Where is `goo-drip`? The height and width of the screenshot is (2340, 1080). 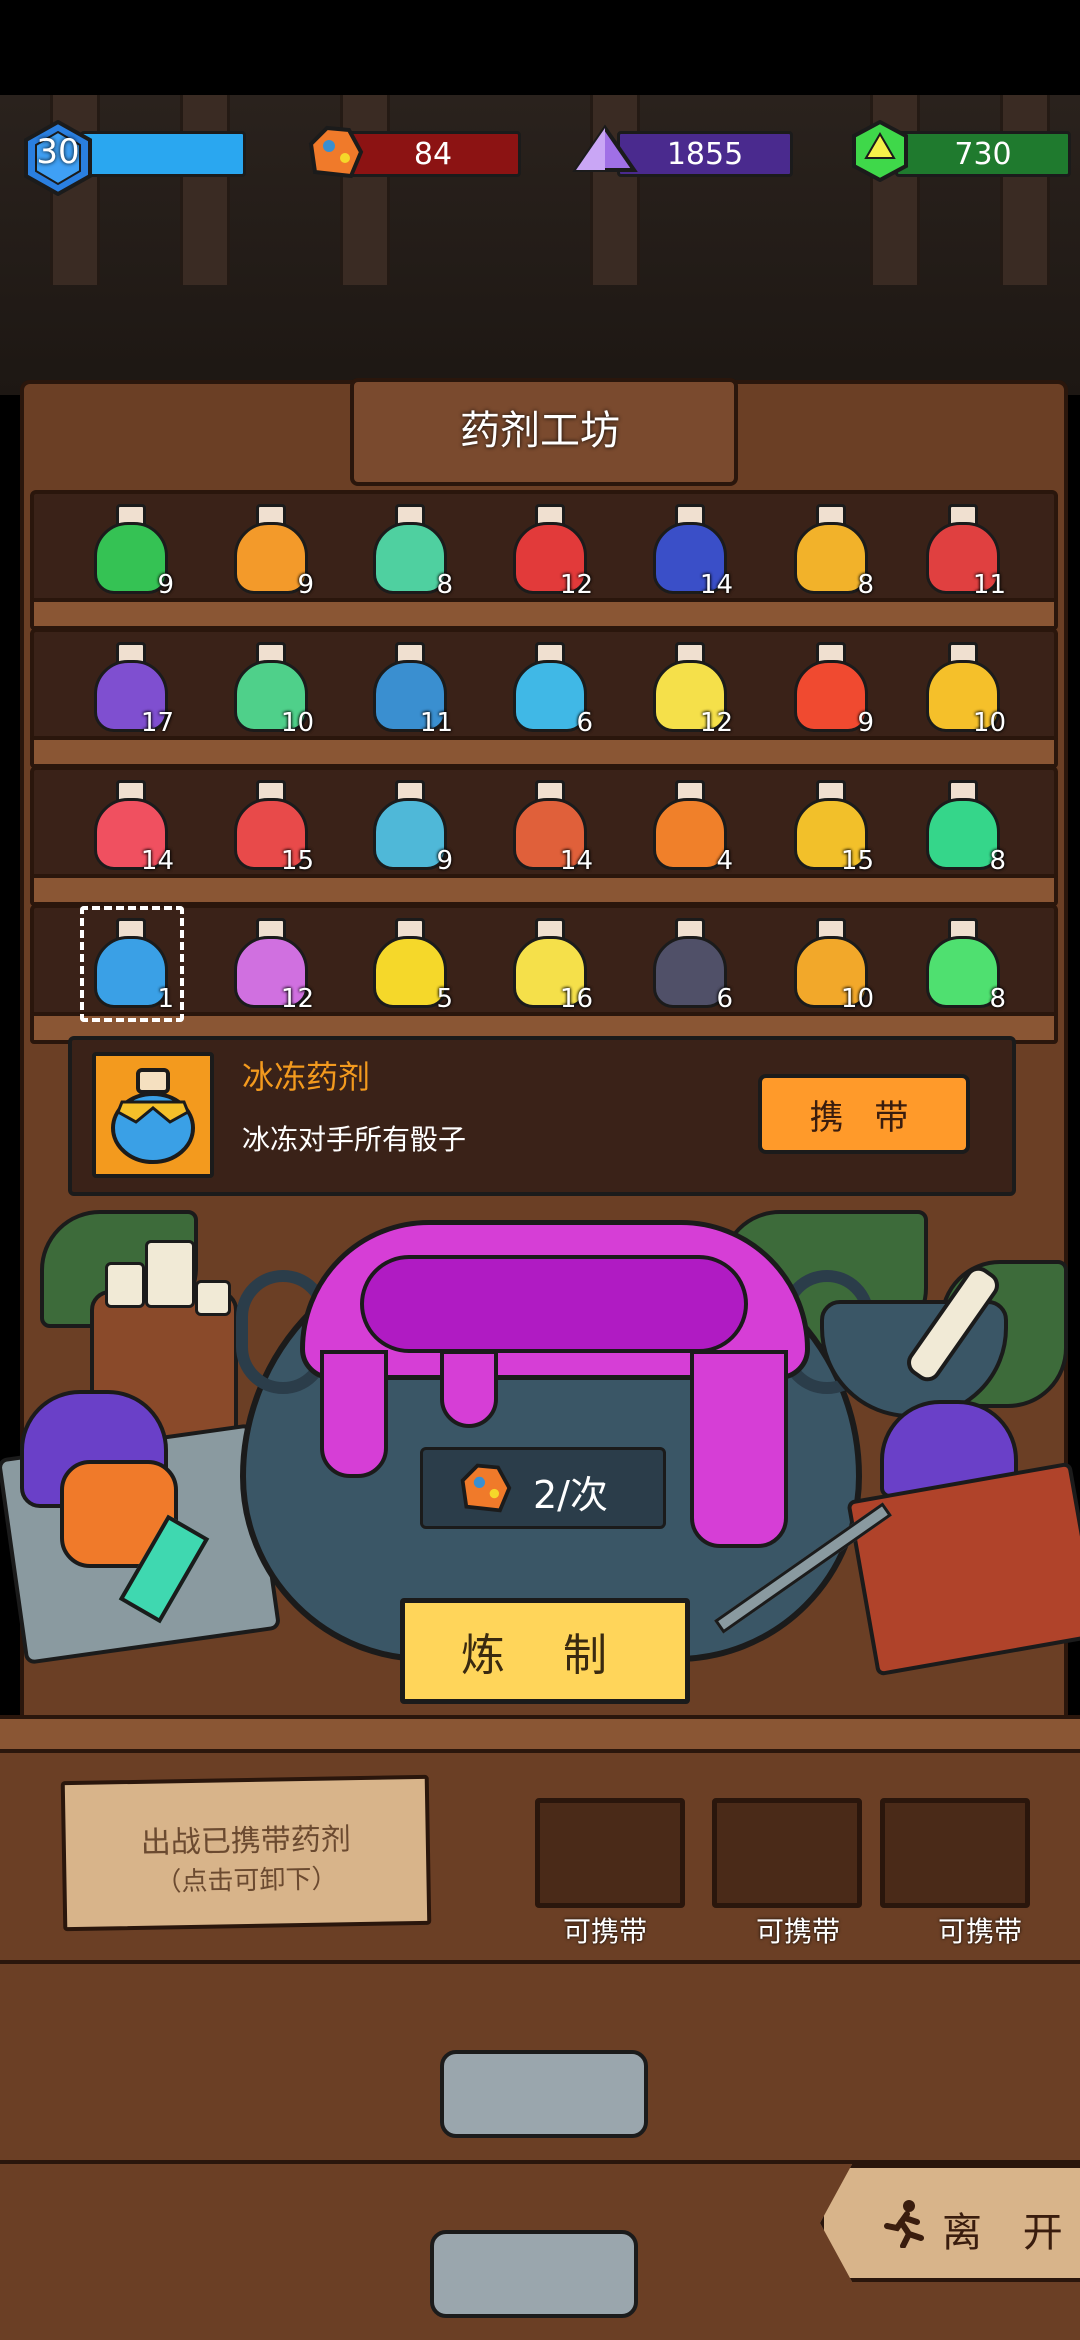 goo-drip is located at coordinates (469, 1389).